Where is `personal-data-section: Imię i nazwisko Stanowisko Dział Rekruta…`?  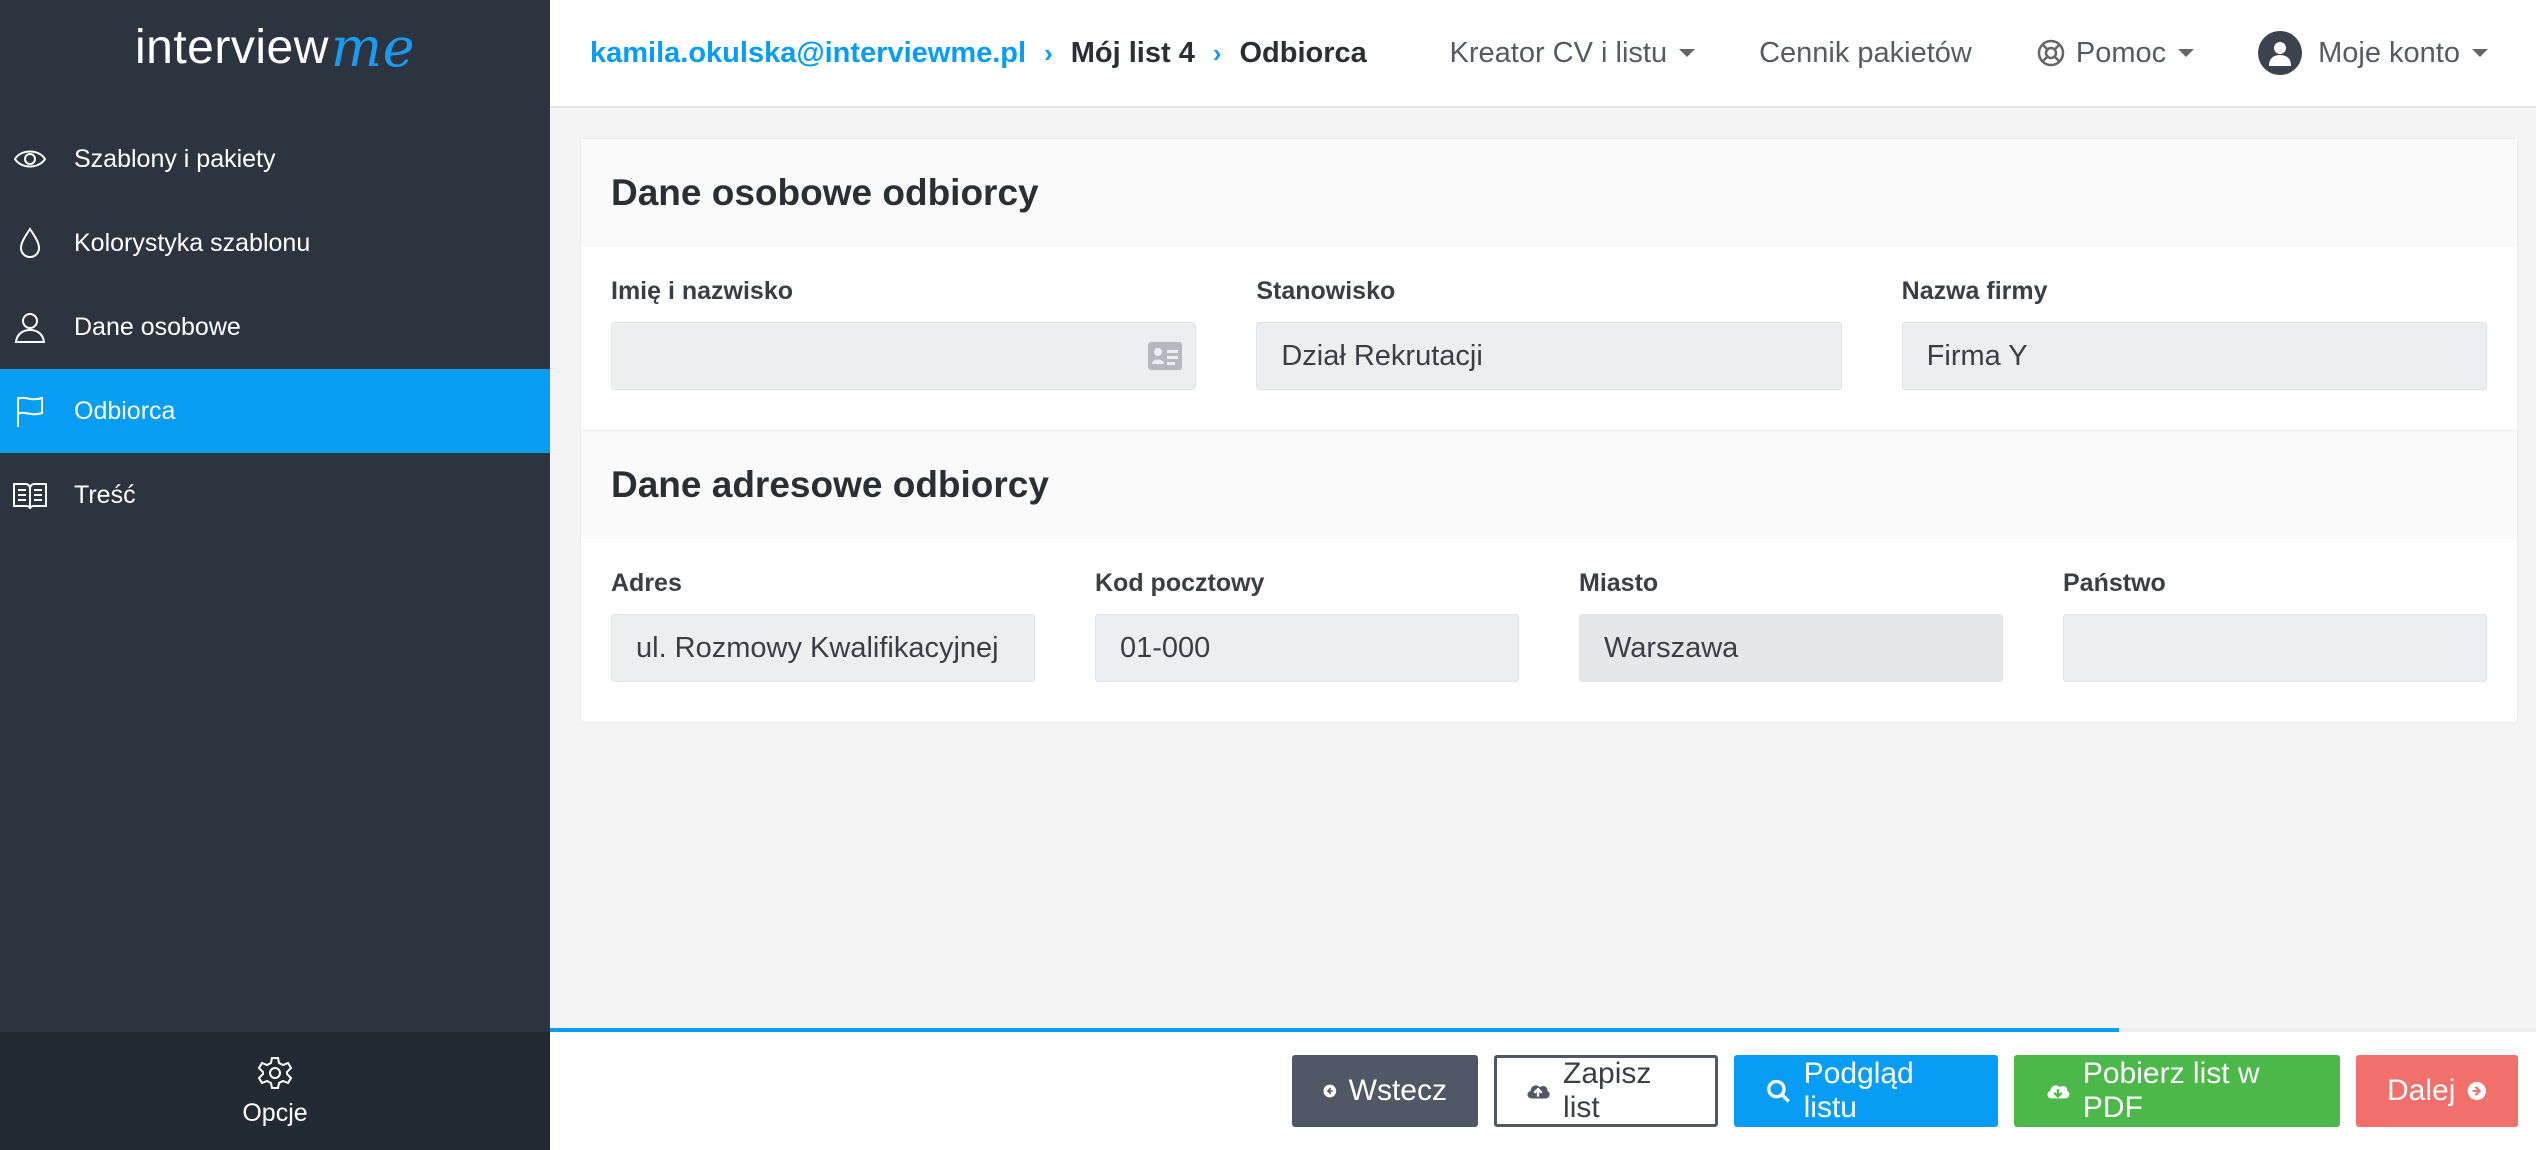 personal-data-section: Imię i nazwisko Stanowisko Dział Rekruta… is located at coordinates (1549, 338).